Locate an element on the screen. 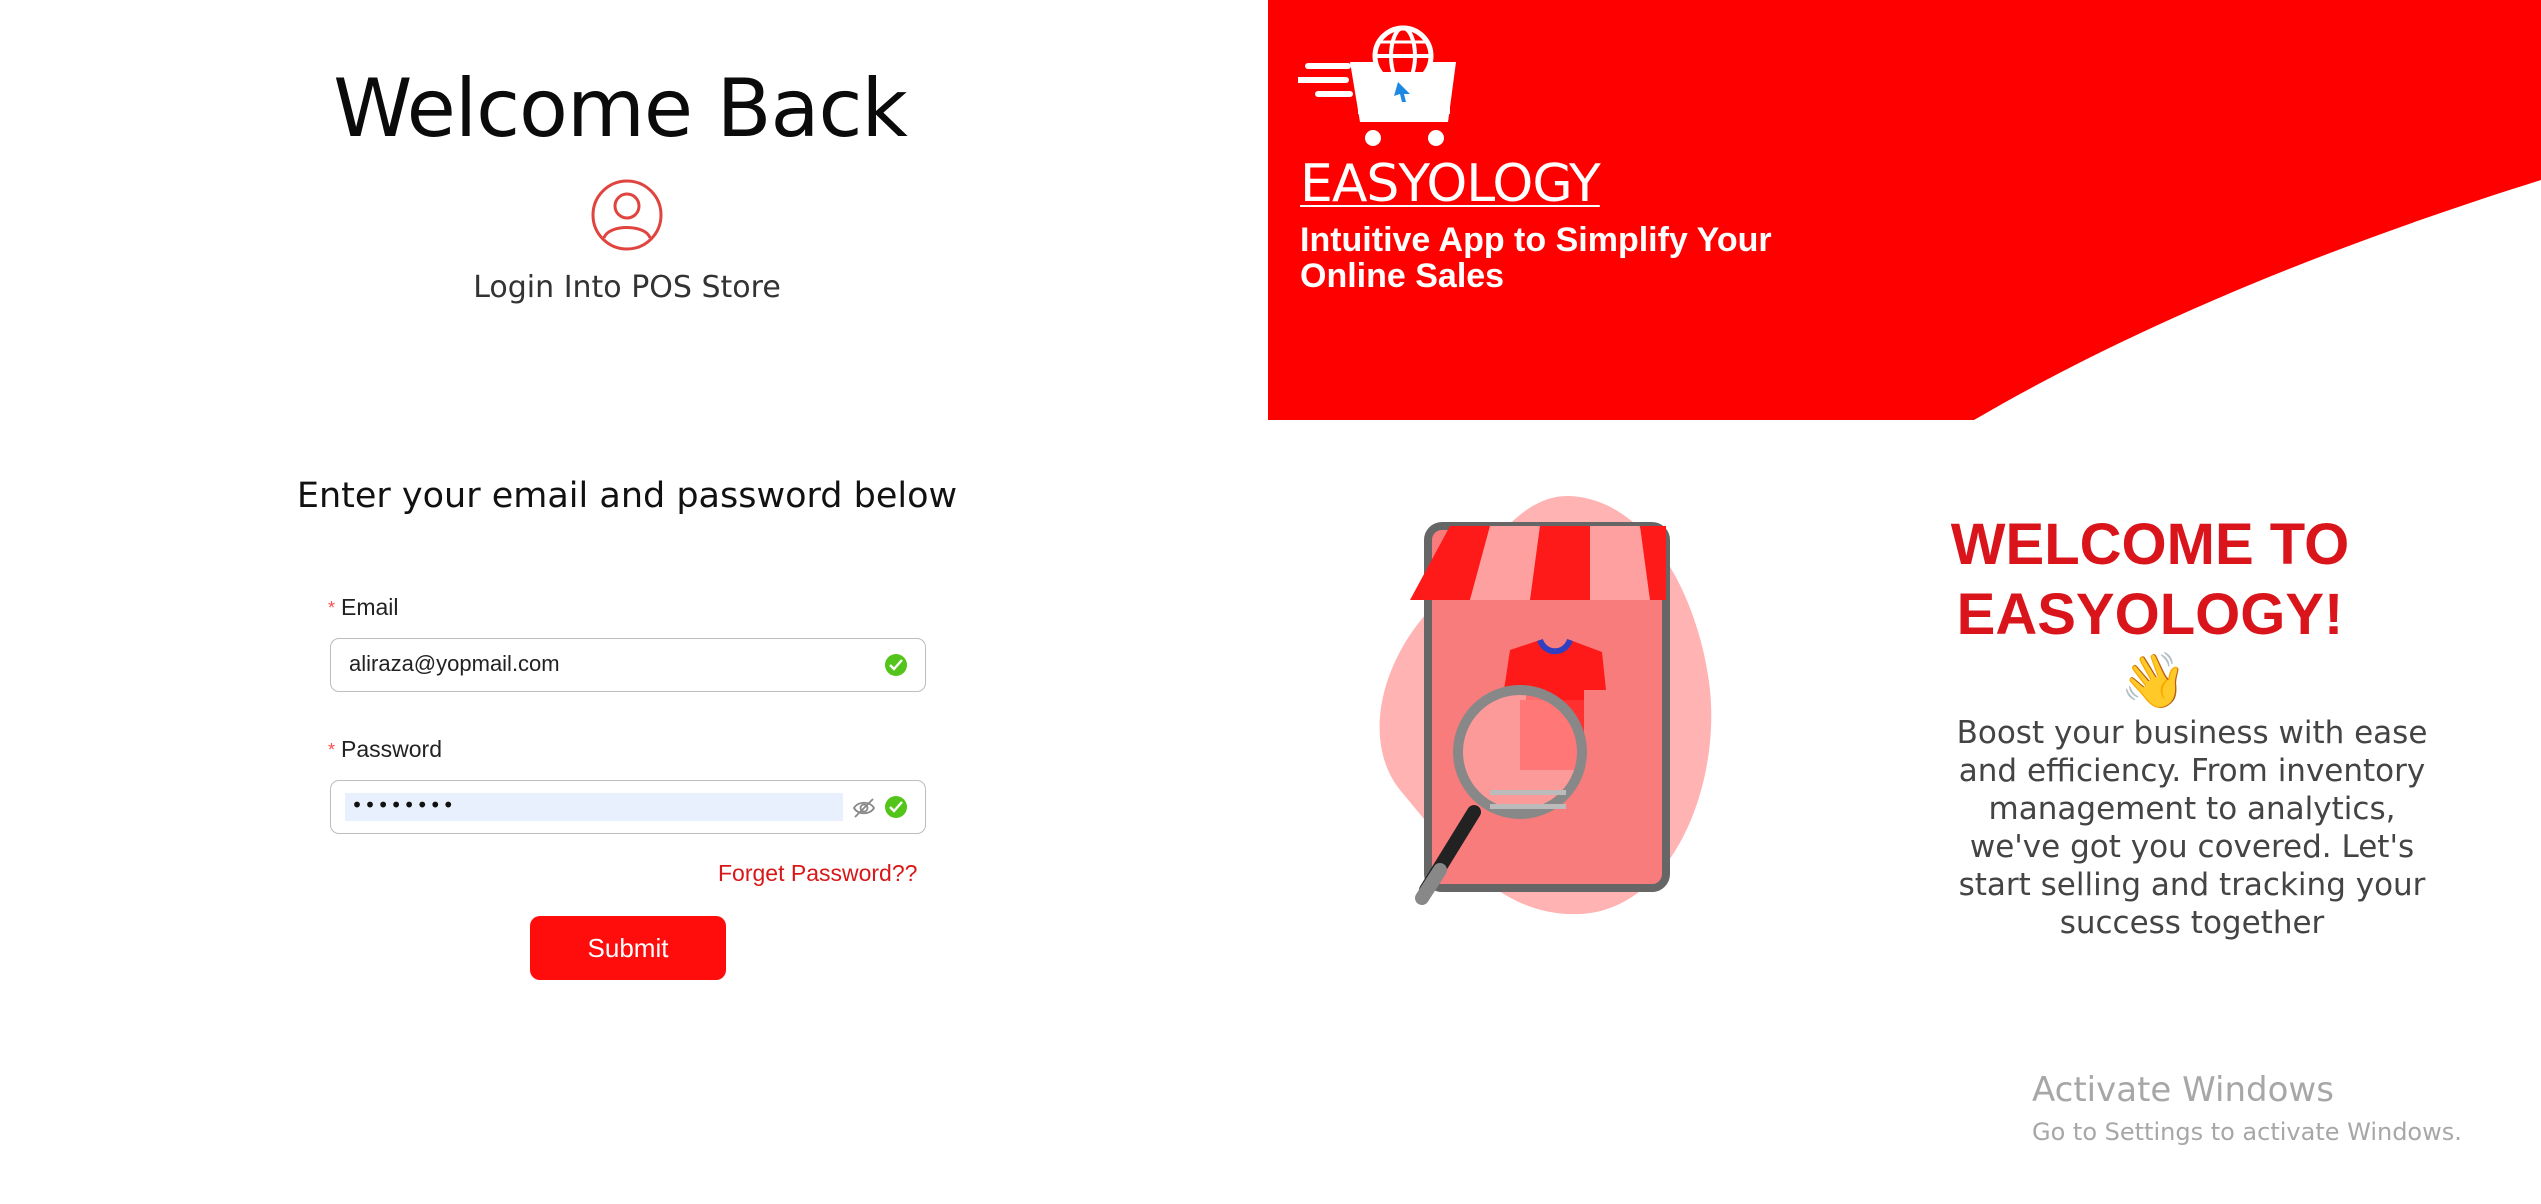  store-phone-illustration is located at coordinates (1545, 705).